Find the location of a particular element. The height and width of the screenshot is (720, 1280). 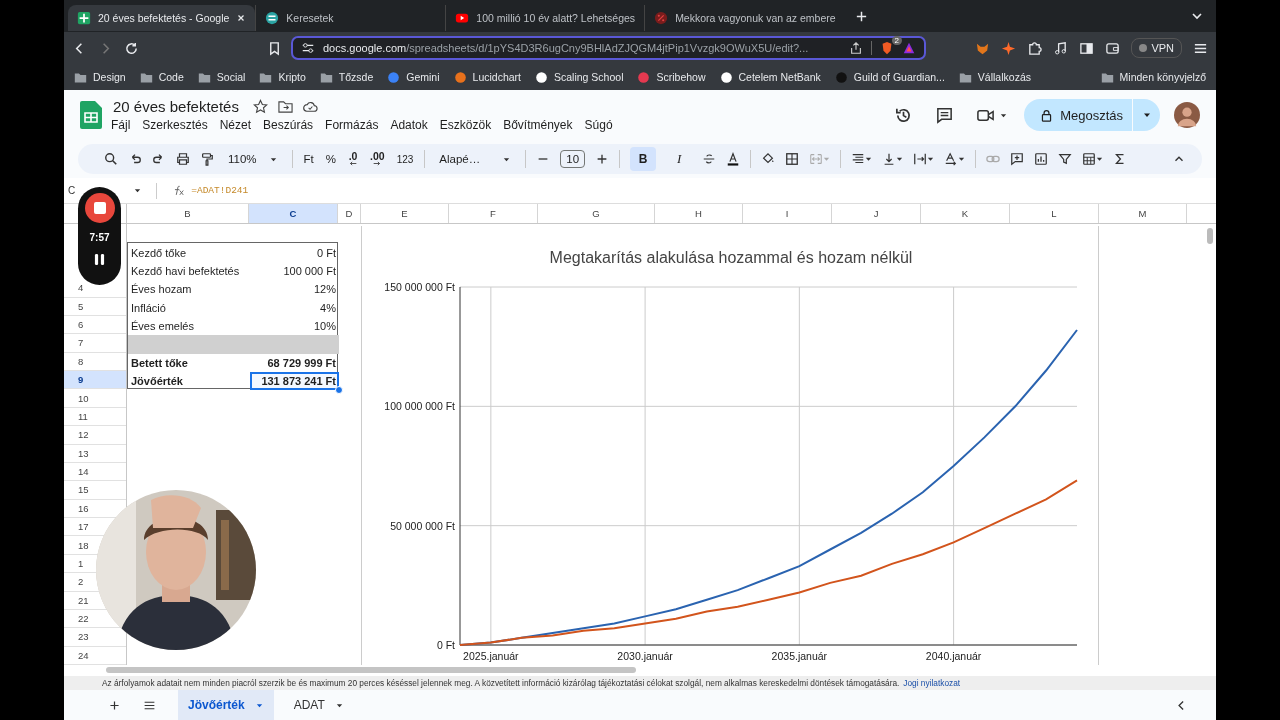

borders-icon is located at coordinates (792, 159).